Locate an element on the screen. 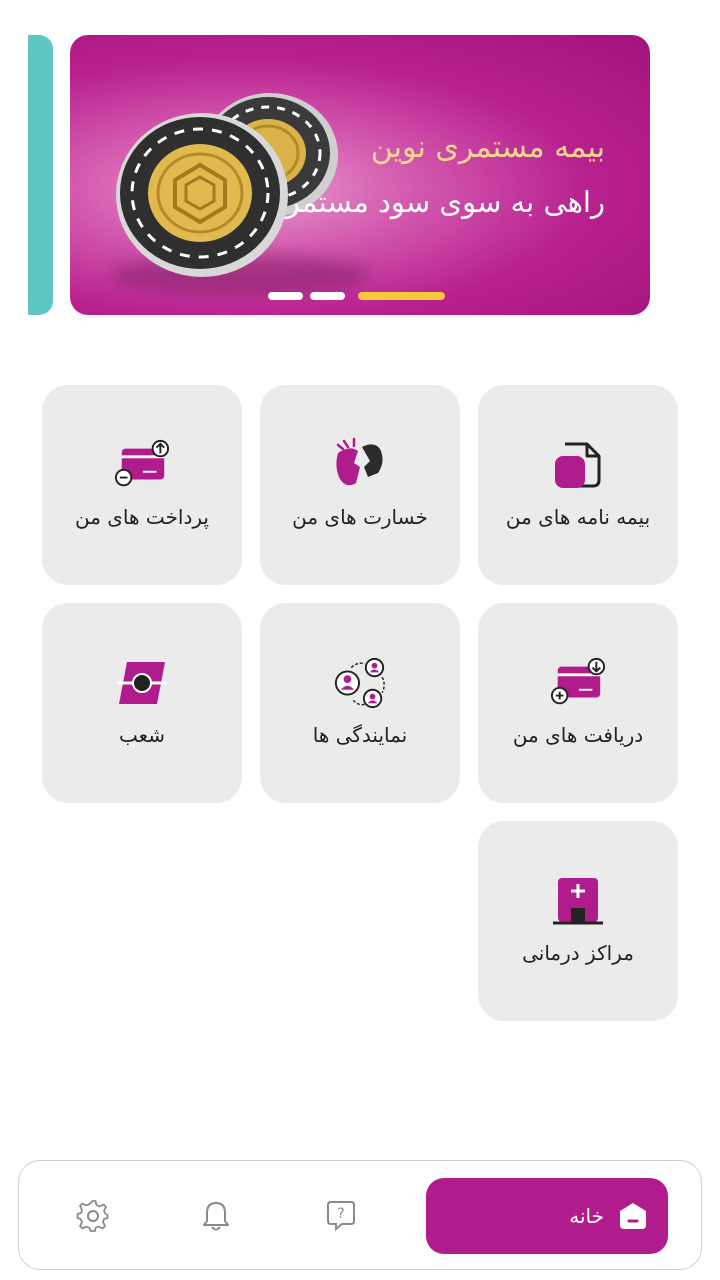  nav-home-button: خانه is located at coordinates (547, 1216).